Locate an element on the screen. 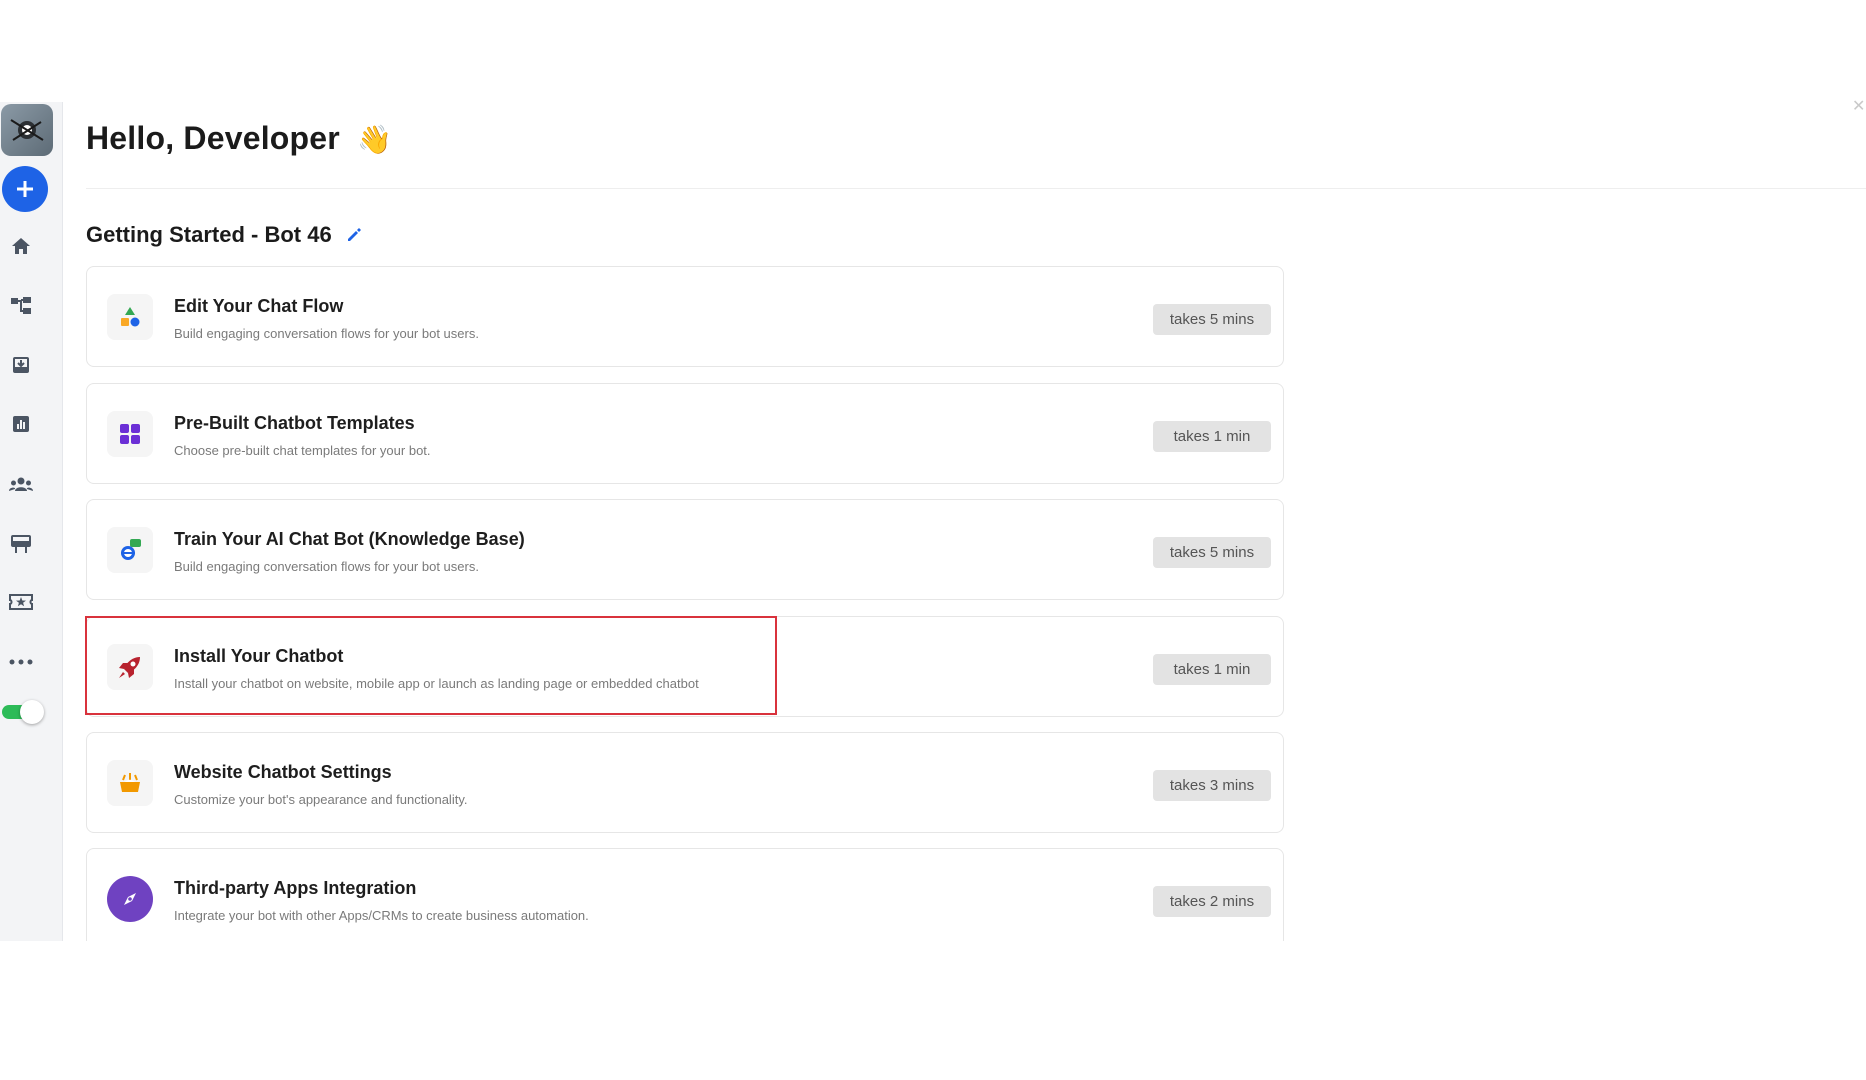 The height and width of the screenshot is (1080, 1866). close-icon: ✕ is located at coordinates (1859, 107).